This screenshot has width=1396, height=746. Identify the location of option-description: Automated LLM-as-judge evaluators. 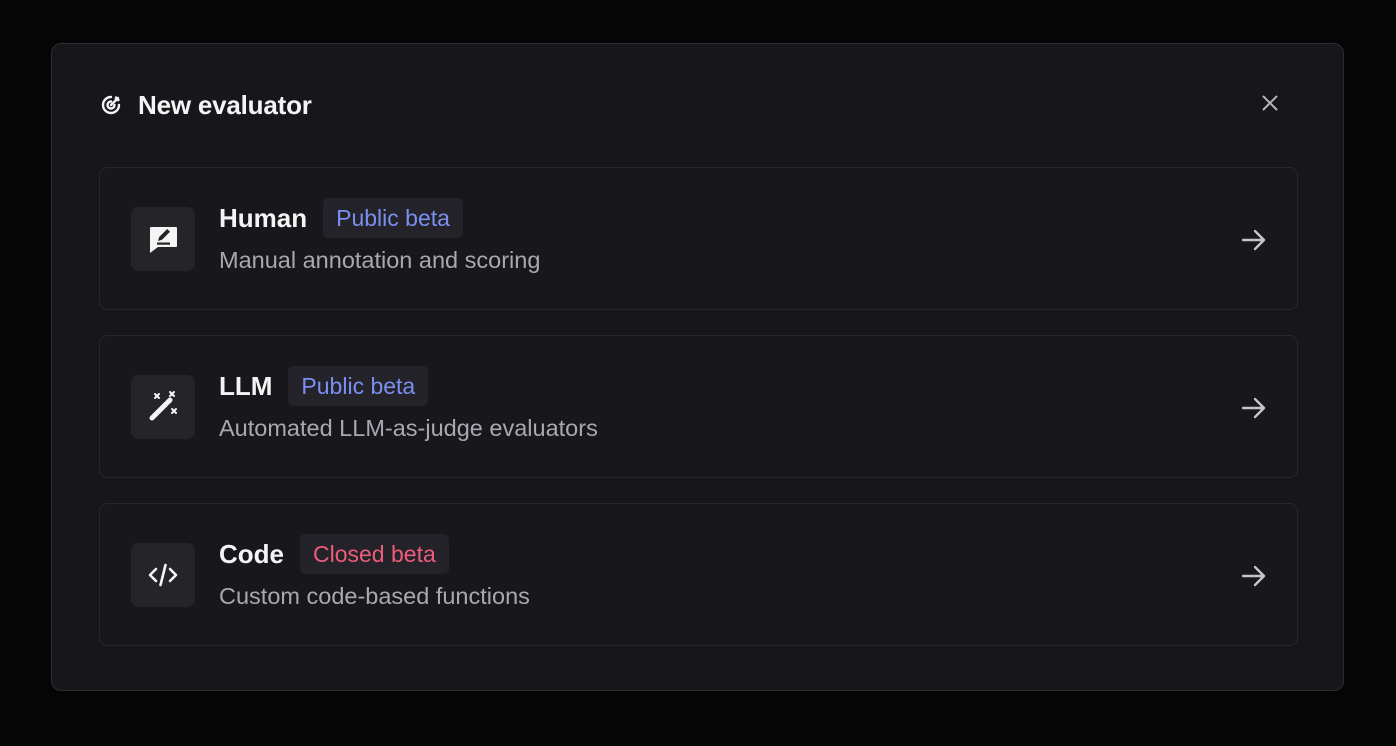
(408, 428).